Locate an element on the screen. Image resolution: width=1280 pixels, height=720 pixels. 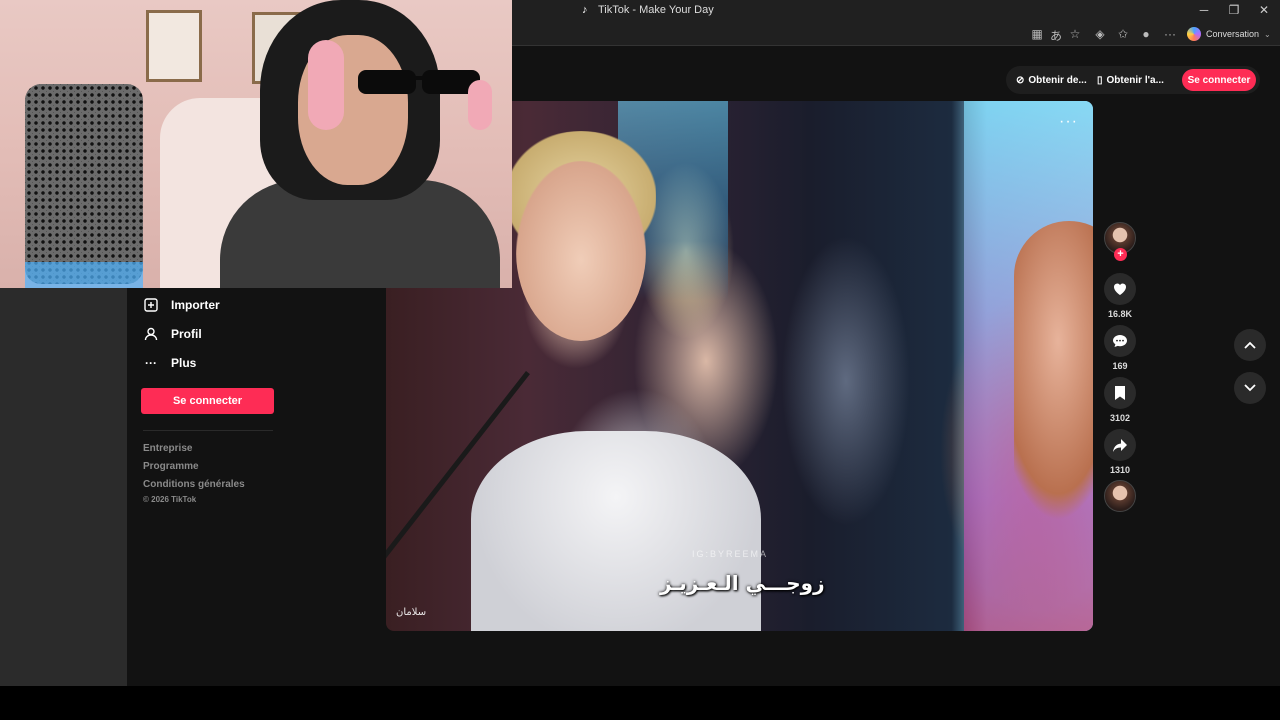
favorite-star-icon: ☆ is located at coordinates (1075, 34).